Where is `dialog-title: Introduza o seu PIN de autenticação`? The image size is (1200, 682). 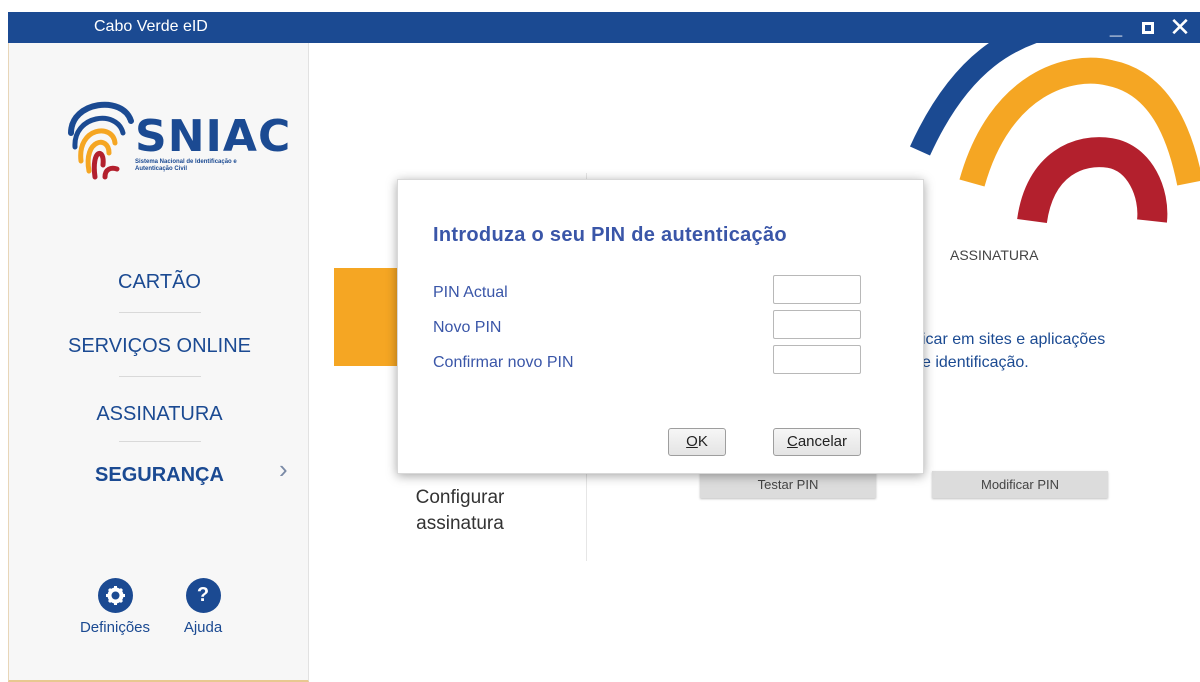 dialog-title: Introduza o seu PIN de autenticação is located at coordinates (610, 235).